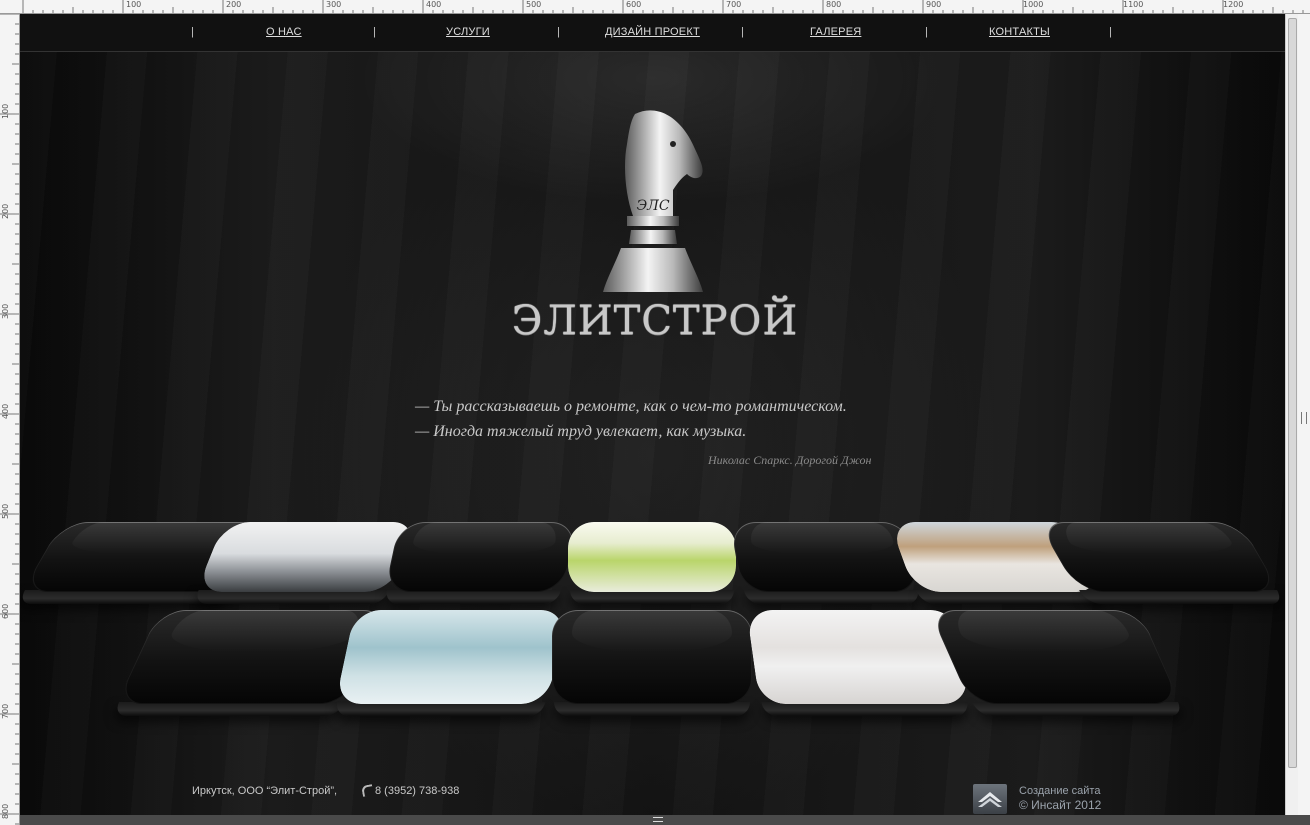 Image resolution: width=1310 pixels, height=825 pixels. Describe the element at coordinates (265, 791) in the screenshot. I see `footer-address: Иркутск, ООО “Элит-Строй”,` at that location.